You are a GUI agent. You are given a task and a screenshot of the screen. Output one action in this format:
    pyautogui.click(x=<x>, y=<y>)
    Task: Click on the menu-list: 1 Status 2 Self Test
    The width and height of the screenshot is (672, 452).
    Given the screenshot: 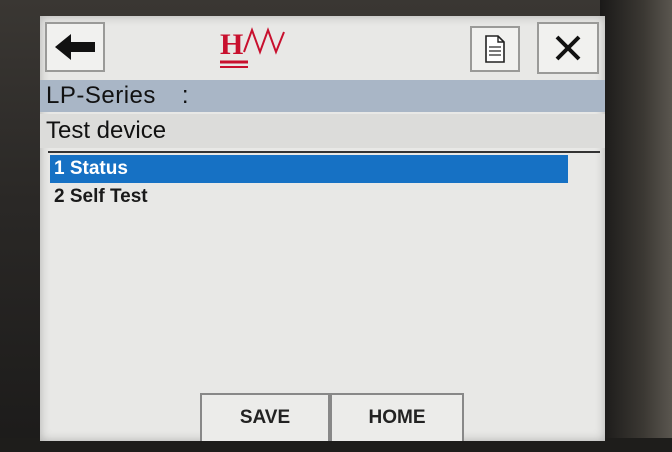 What is the action you would take?
    pyautogui.click(x=309, y=183)
    